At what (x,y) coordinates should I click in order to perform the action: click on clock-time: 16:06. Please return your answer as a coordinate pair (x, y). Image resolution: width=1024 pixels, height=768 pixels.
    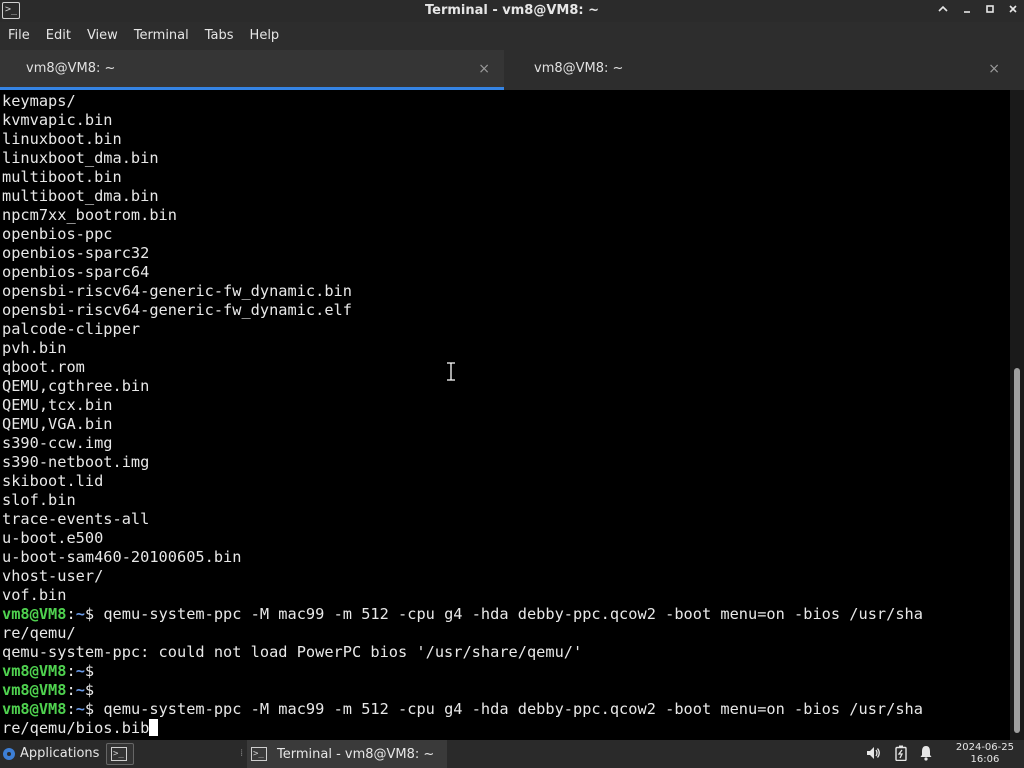
    Looking at the image, I should click on (985, 759).